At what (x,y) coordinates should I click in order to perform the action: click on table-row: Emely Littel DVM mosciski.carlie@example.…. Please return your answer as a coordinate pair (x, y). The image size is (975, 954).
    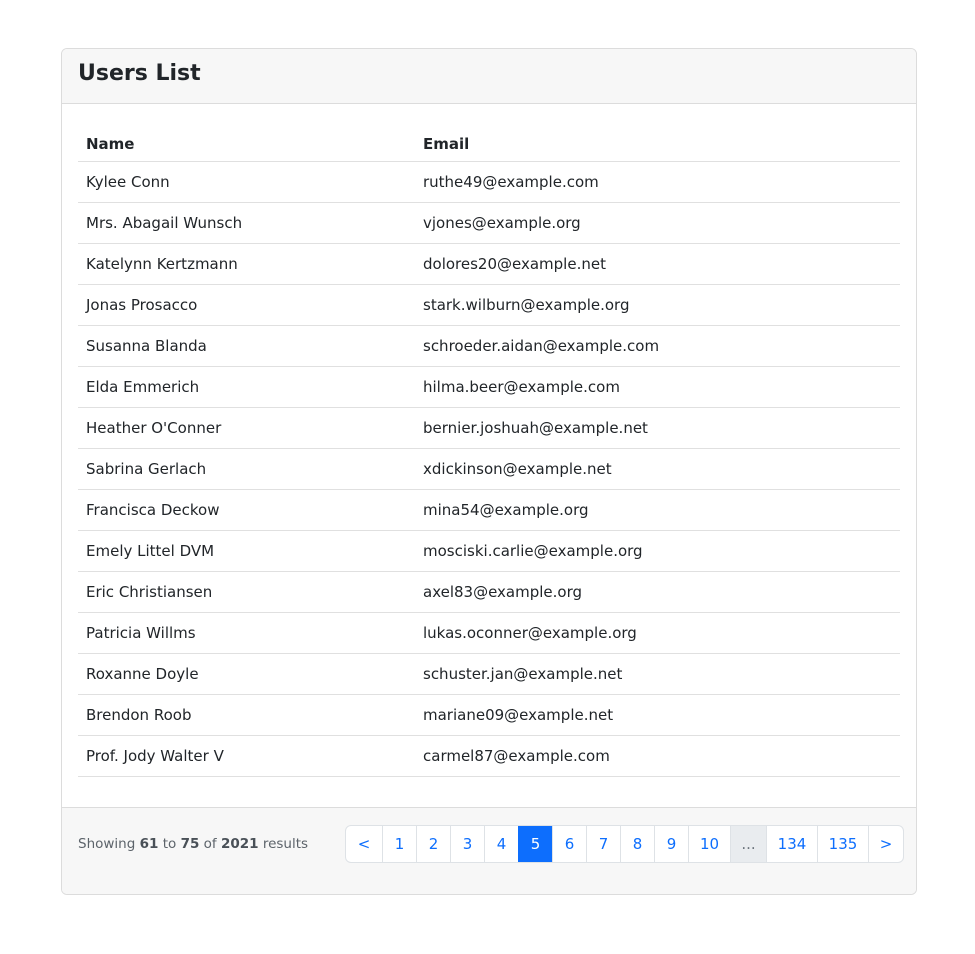
    Looking at the image, I should click on (489, 551).